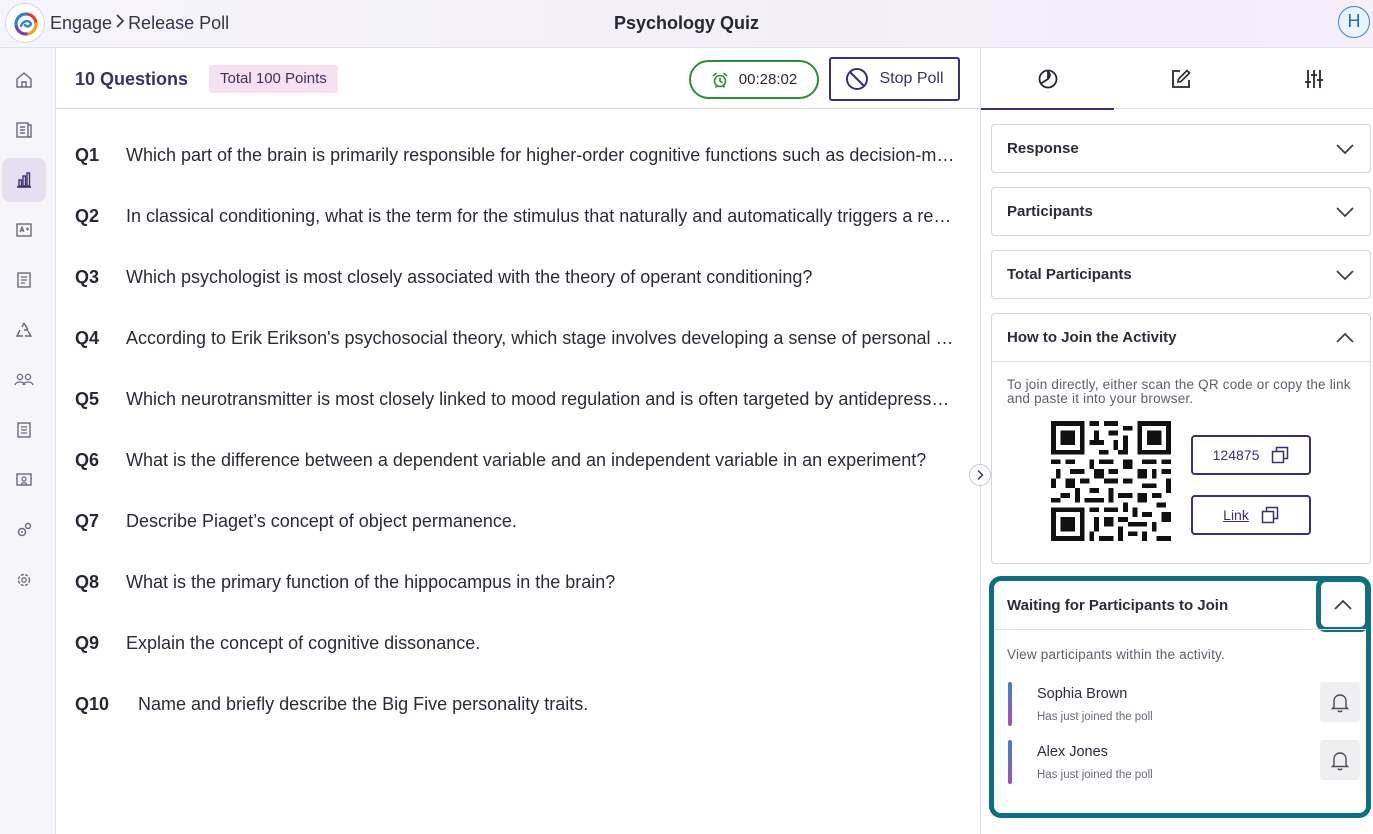  What do you see at coordinates (1092, 337) in the screenshot?
I see `join-title: How to Join the Activity` at bounding box center [1092, 337].